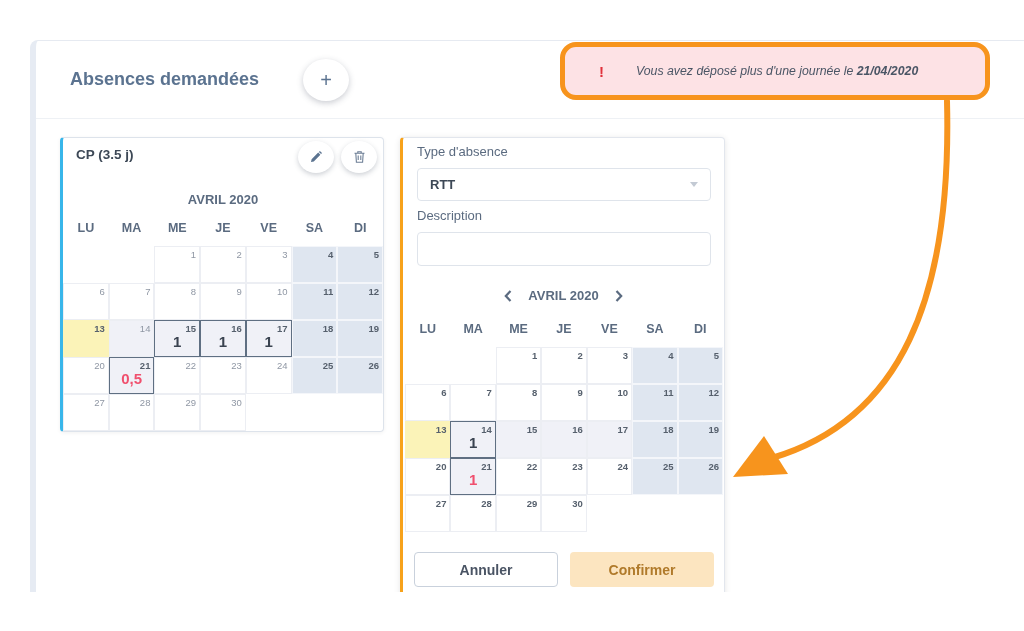 This screenshot has height=631, width=1024. Describe the element at coordinates (564, 439) in the screenshot. I see `calendar-day: 16` at that location.